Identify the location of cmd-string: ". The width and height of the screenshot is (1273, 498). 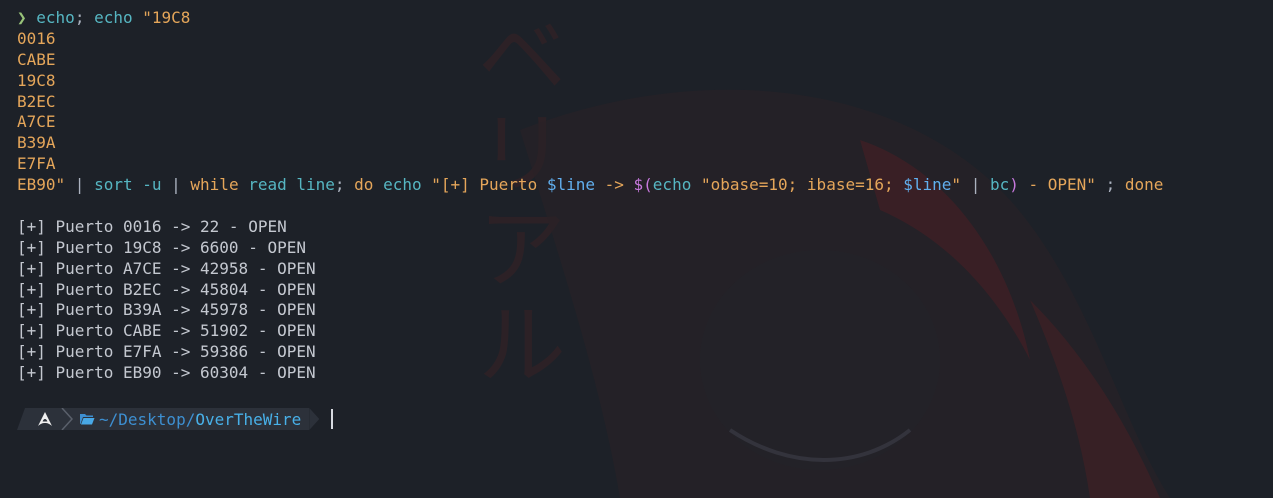
(956, 185).